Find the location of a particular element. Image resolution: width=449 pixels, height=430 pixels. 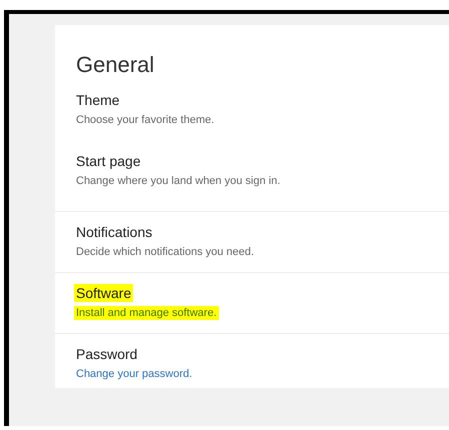

setting-description: Decide which notifications you need. is located at coordinates (165, 252).